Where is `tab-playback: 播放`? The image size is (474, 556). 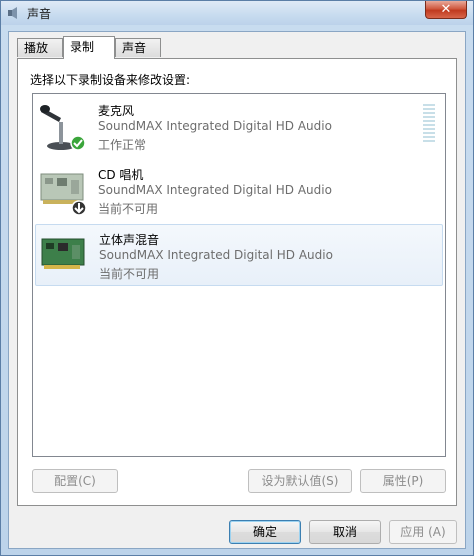
tab-playback: 播放 is located at coordinates (40, 47).